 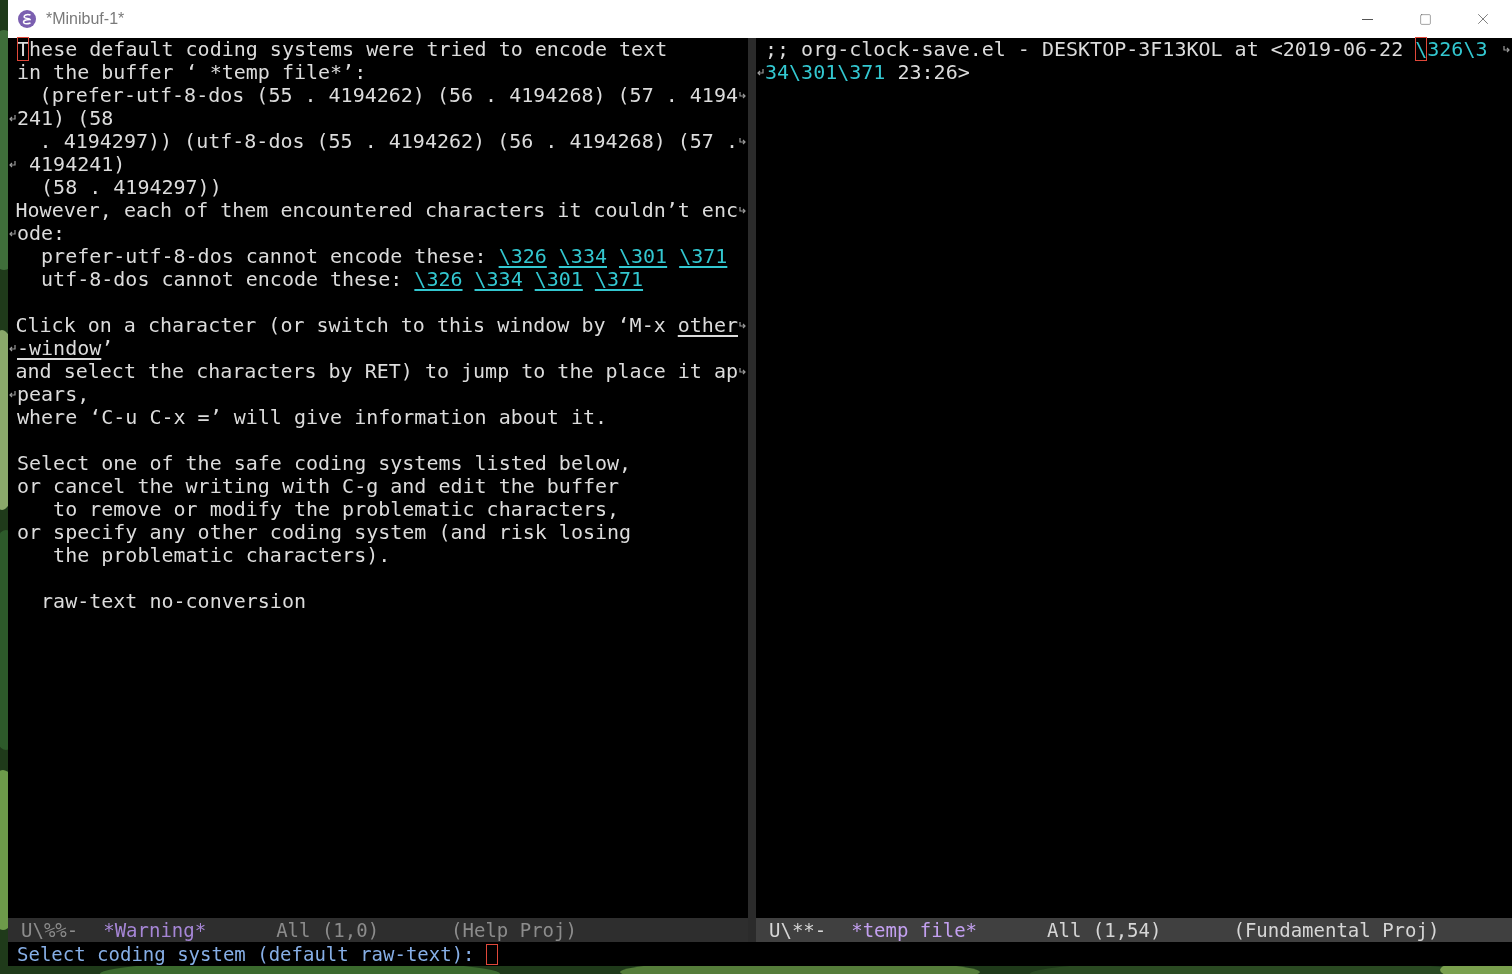 I want to click on text-line: or cancel the writing with C-g and edit the buffer, so click(x=318, y=486).